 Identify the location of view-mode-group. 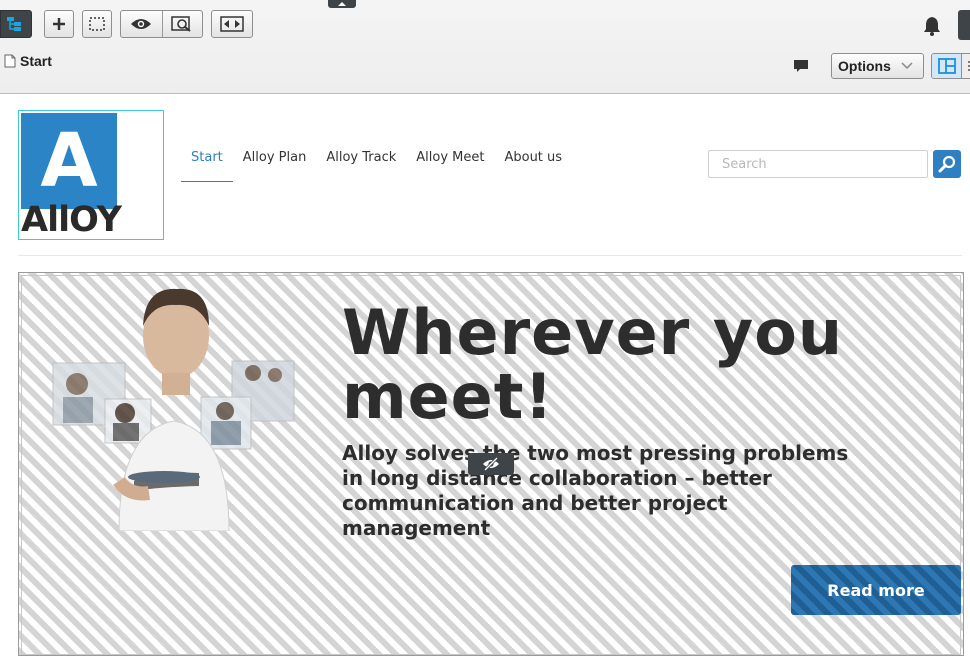
(161, 24).